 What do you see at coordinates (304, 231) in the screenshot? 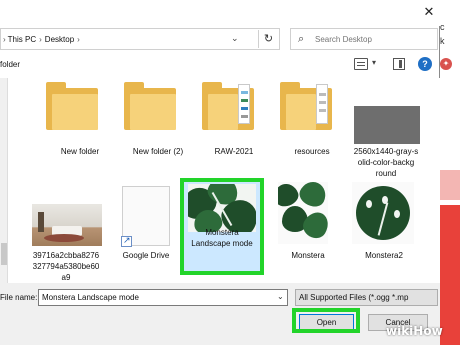
I see `list-item: Monstera` at bounding box center [304, 231].